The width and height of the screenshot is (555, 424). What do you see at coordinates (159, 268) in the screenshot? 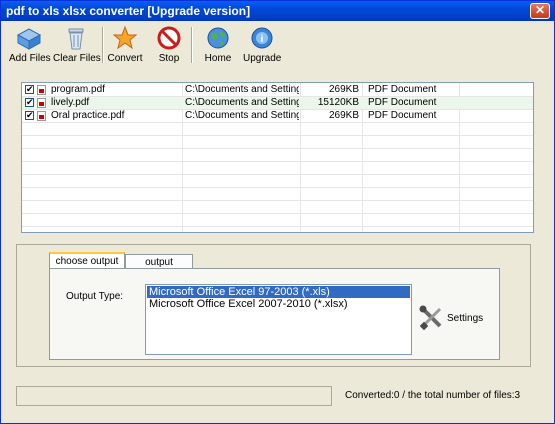
I see `tab-output-directory: output directory` at bounding box center [159, 268].